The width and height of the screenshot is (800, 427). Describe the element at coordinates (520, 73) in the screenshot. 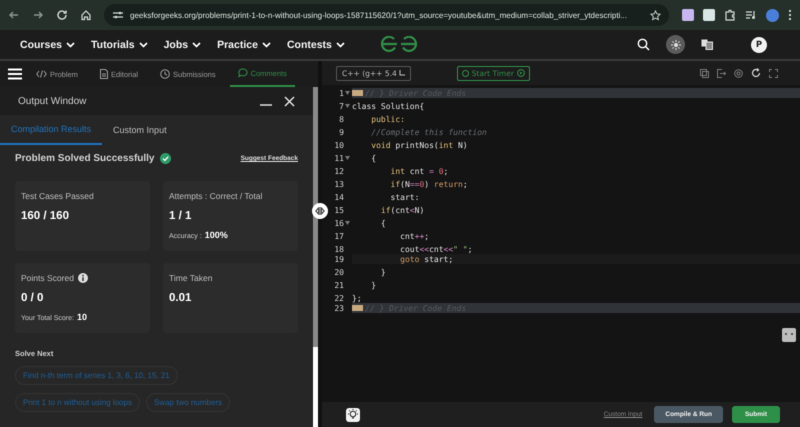

I see `play-icon` at that location.